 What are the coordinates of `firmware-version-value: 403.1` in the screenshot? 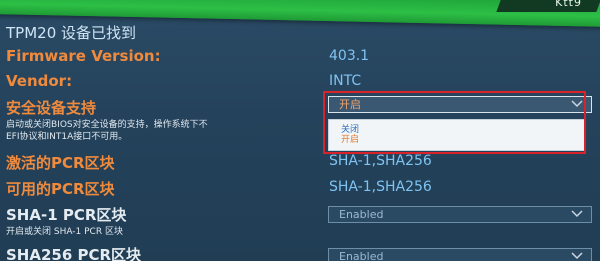 It's located at (349, 56).